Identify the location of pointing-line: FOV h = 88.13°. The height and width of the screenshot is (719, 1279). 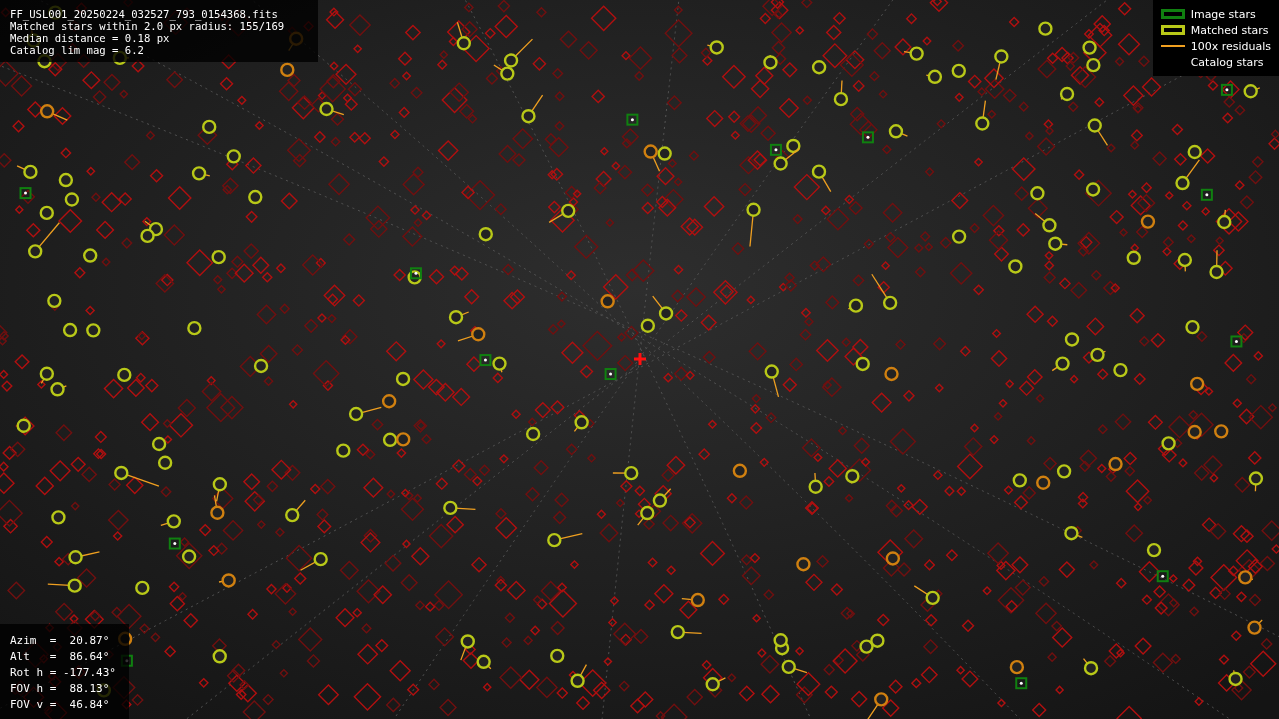
(60, 689).